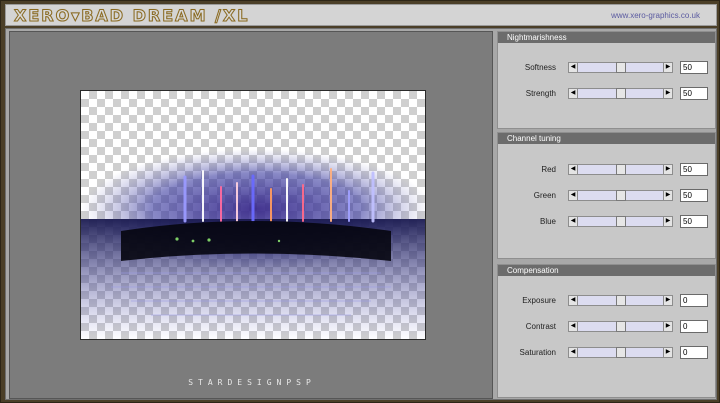  Describe the element at coordinates (694, 169) in the screenshot. I see `red-value-field: 50` at that location.